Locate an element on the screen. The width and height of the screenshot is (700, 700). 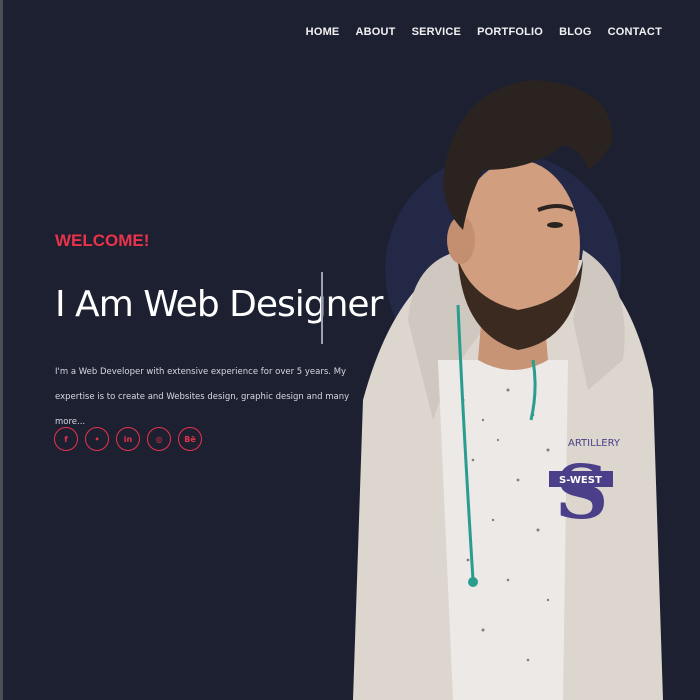
nav-portfolio-link: PORTFOLIO is located at coordinates (510, 32).